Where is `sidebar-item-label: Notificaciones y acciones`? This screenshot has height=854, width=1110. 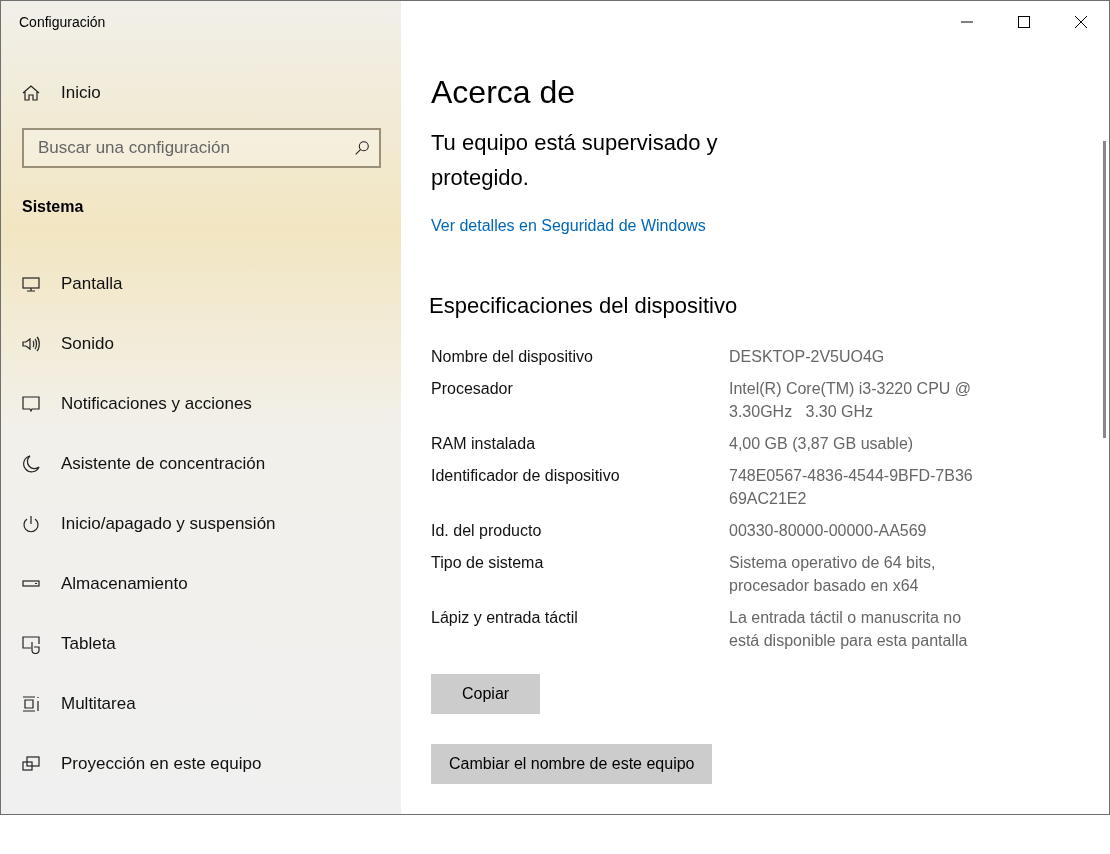 sidebar-item-label: Notificaciones y acciones is located at coordinates (156, 404).